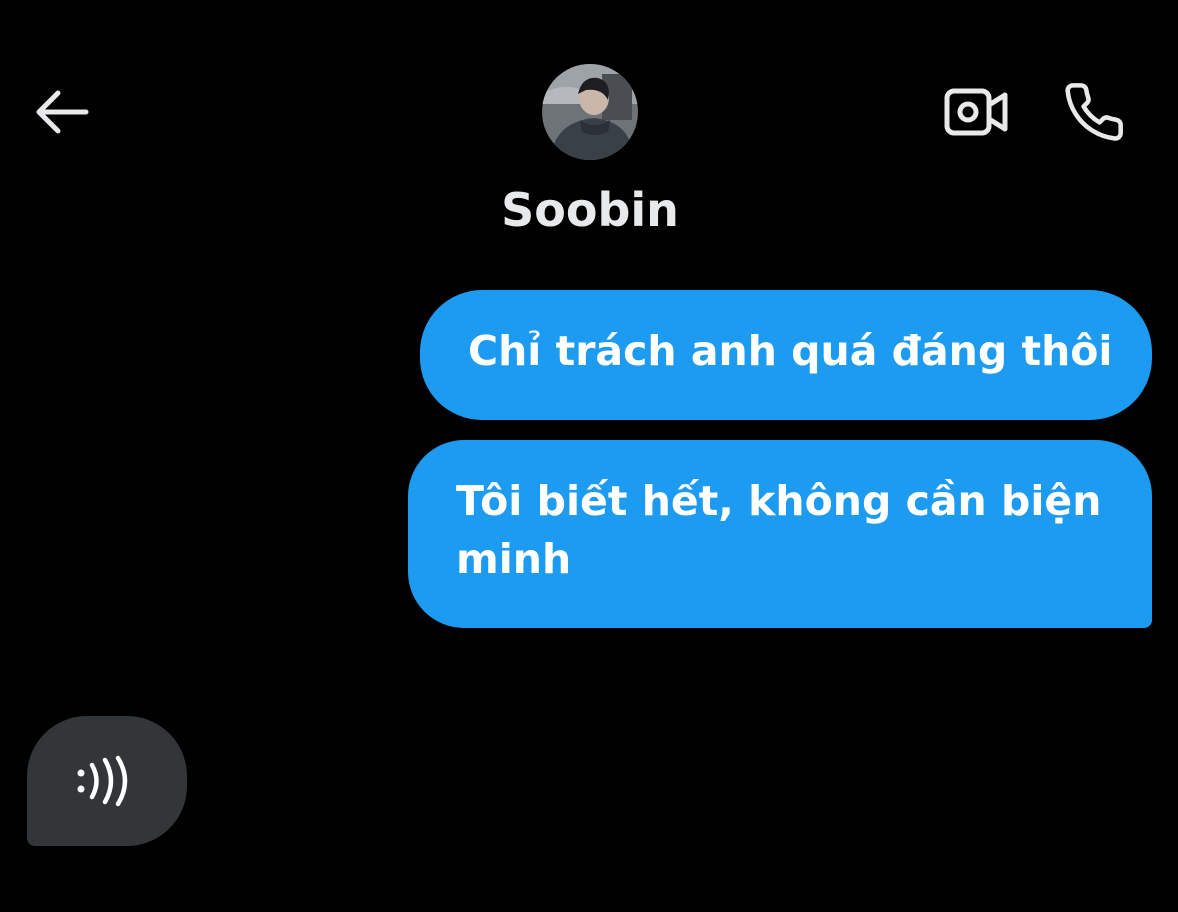 This screenshot has height=912, width=1178. I want to click on phone-icon, so click(1094, 112).